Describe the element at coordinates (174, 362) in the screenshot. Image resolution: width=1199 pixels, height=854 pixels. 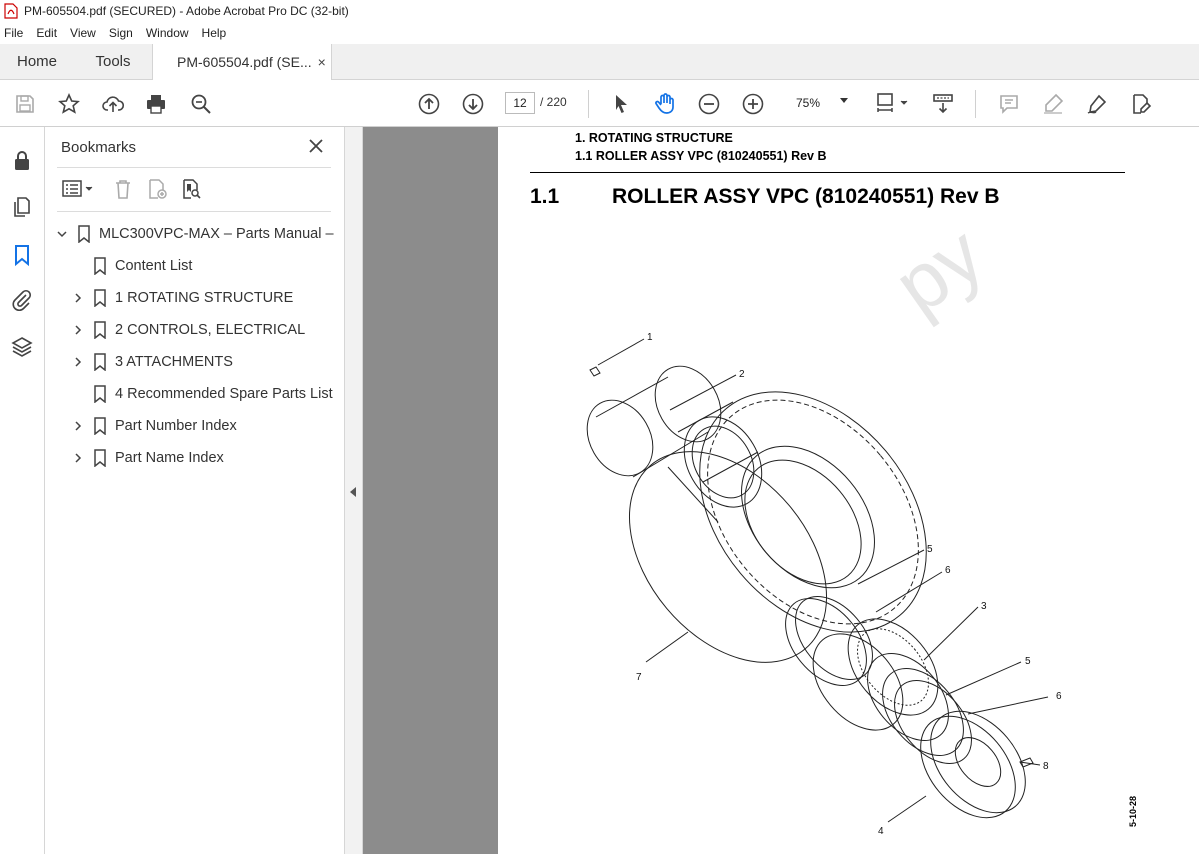
I see `bookmark-label: 3 ATTACHMENTS` at that location.